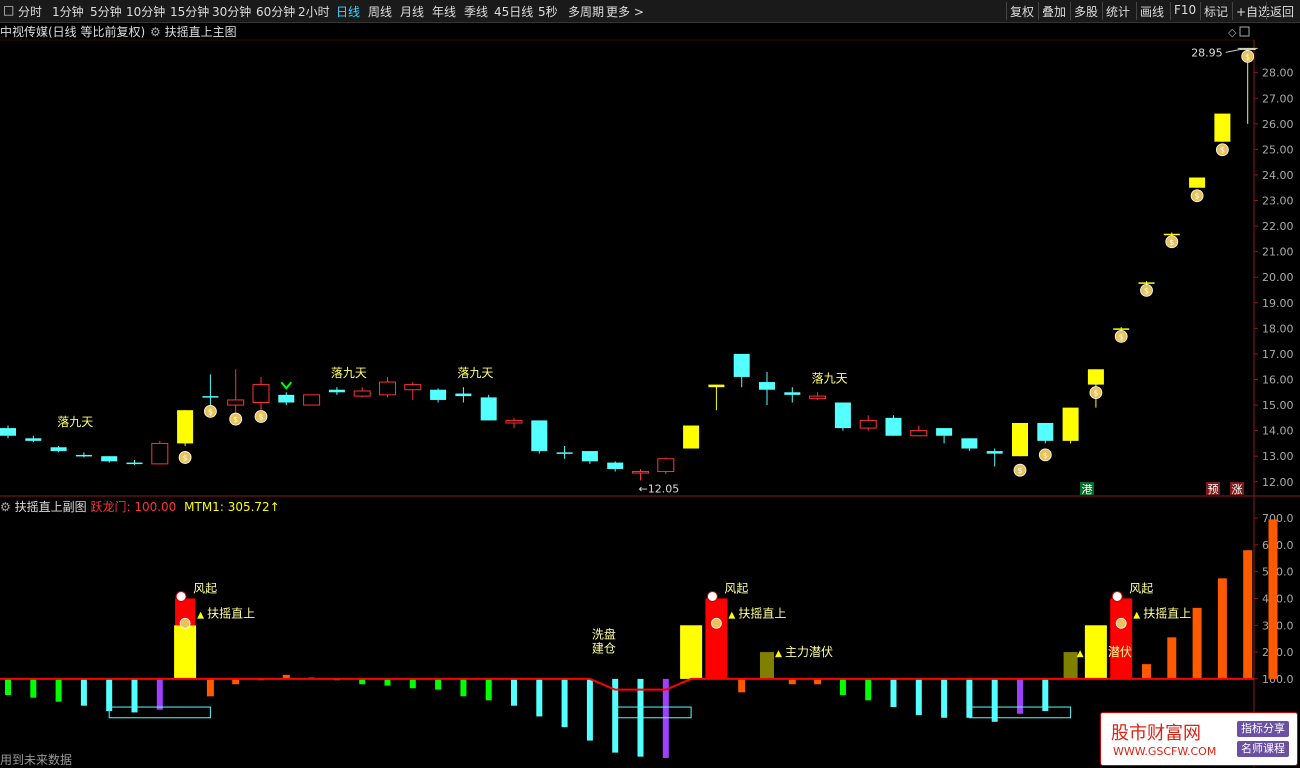 This screenshot has height=768, width=1300. What do you see at coordinates (1278, 380) in the screenshot?
I see `main-y-tick-label: 16.00` at bounding box center [1278, 380].